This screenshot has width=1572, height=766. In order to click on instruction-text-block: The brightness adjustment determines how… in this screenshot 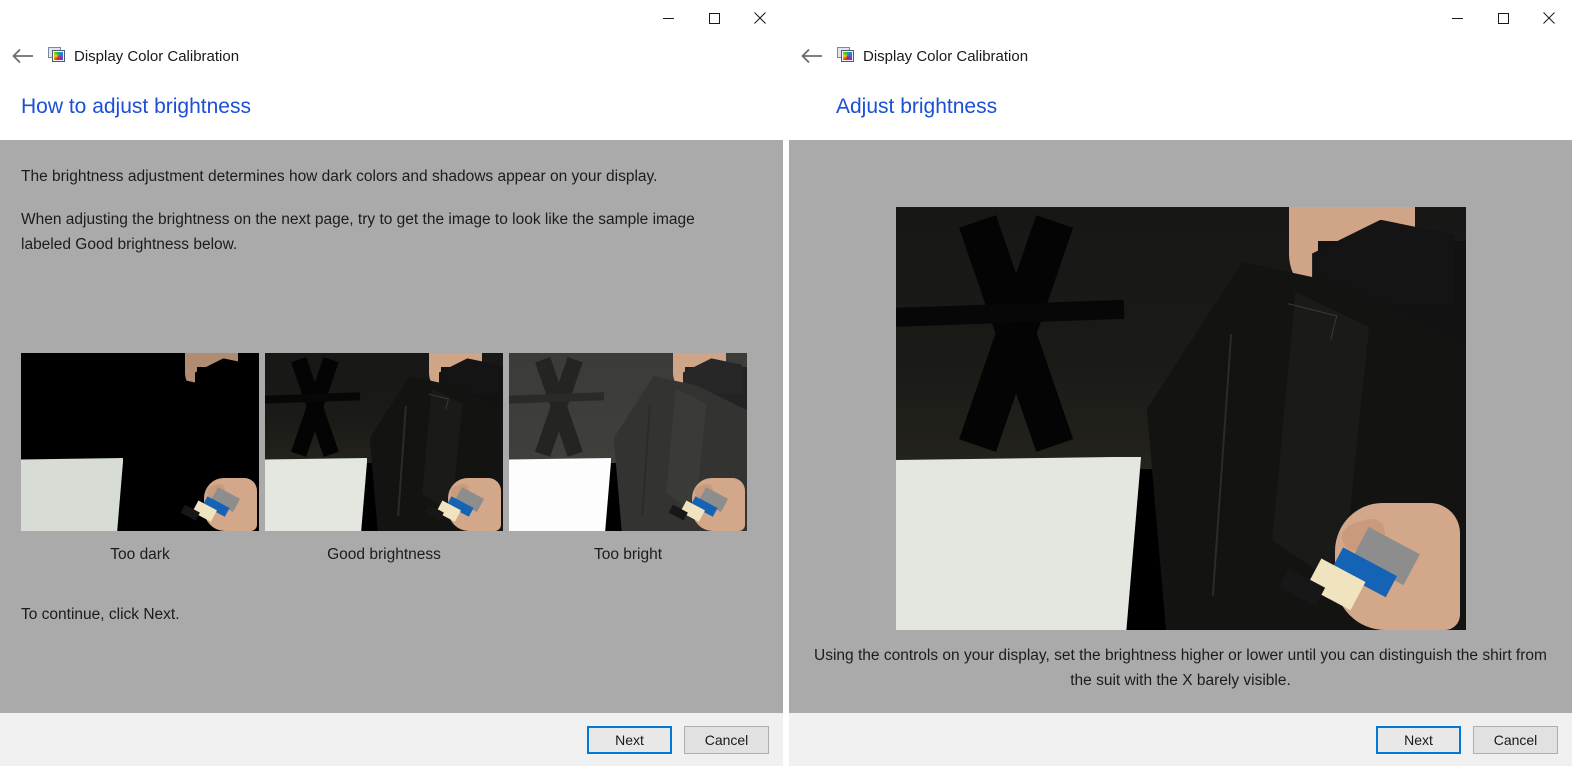, I will do `click(391, 198)`.